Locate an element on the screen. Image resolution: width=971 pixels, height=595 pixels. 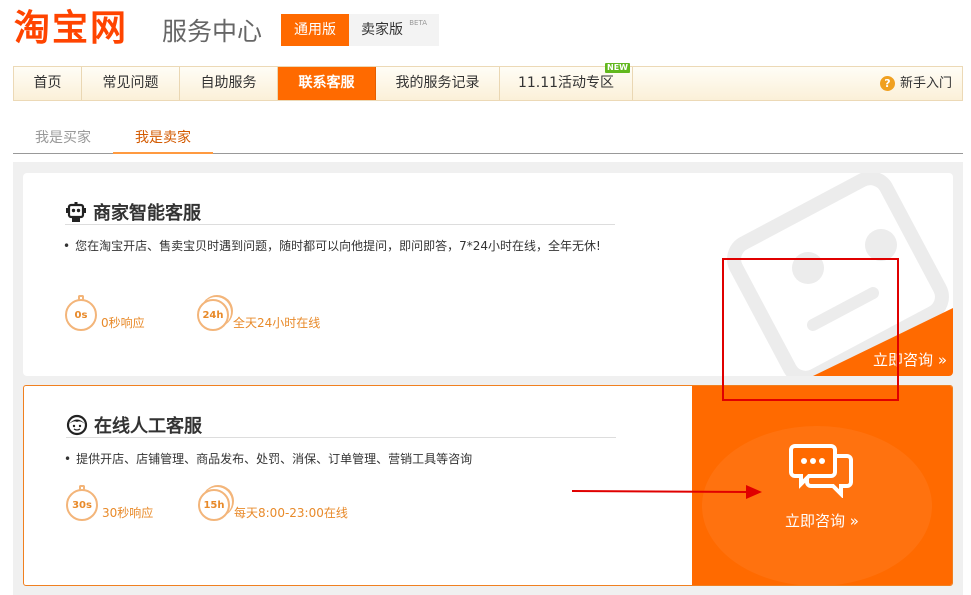
smart-service-title: 商家智能客服 is located at coordinates (147, 213).